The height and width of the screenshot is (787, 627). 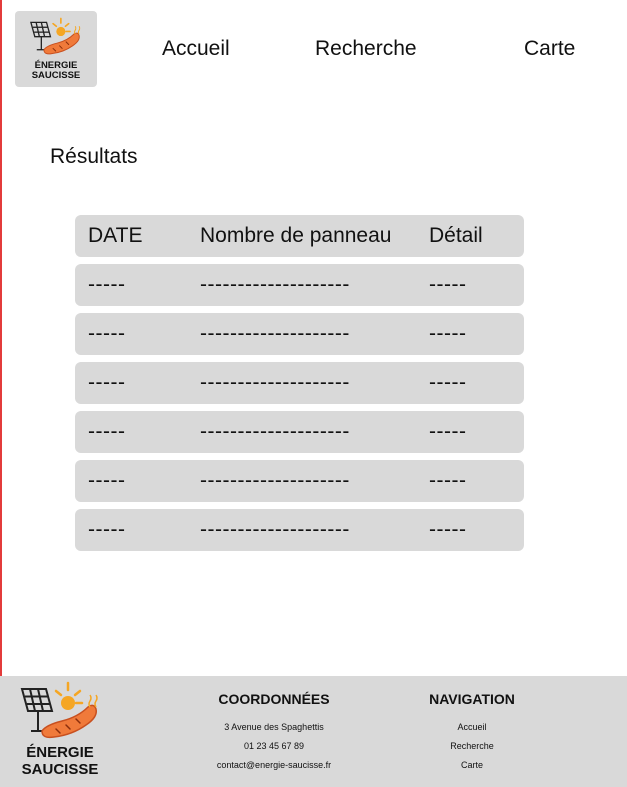 I want to click on footer-navigation: NAVIGATION Accueil Recherche Carte, so click(x=472, y=725).